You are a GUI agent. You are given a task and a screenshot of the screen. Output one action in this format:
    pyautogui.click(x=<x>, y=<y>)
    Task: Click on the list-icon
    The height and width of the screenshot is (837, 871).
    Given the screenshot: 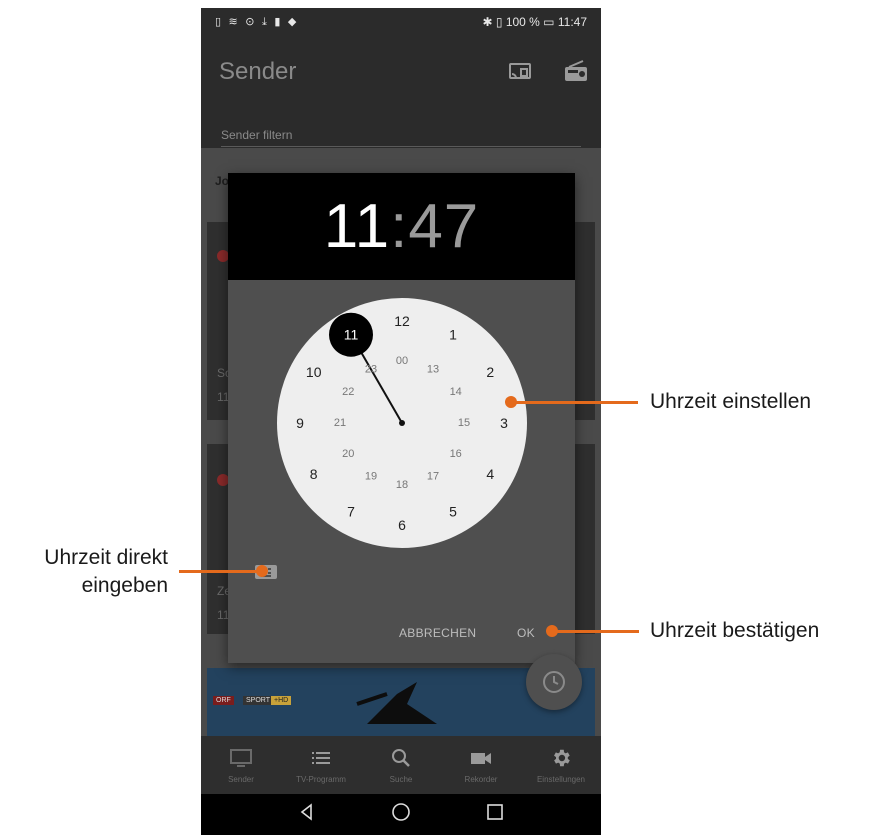 What is the action you would take?
    pyautogui.click(x=321, y=758)
    